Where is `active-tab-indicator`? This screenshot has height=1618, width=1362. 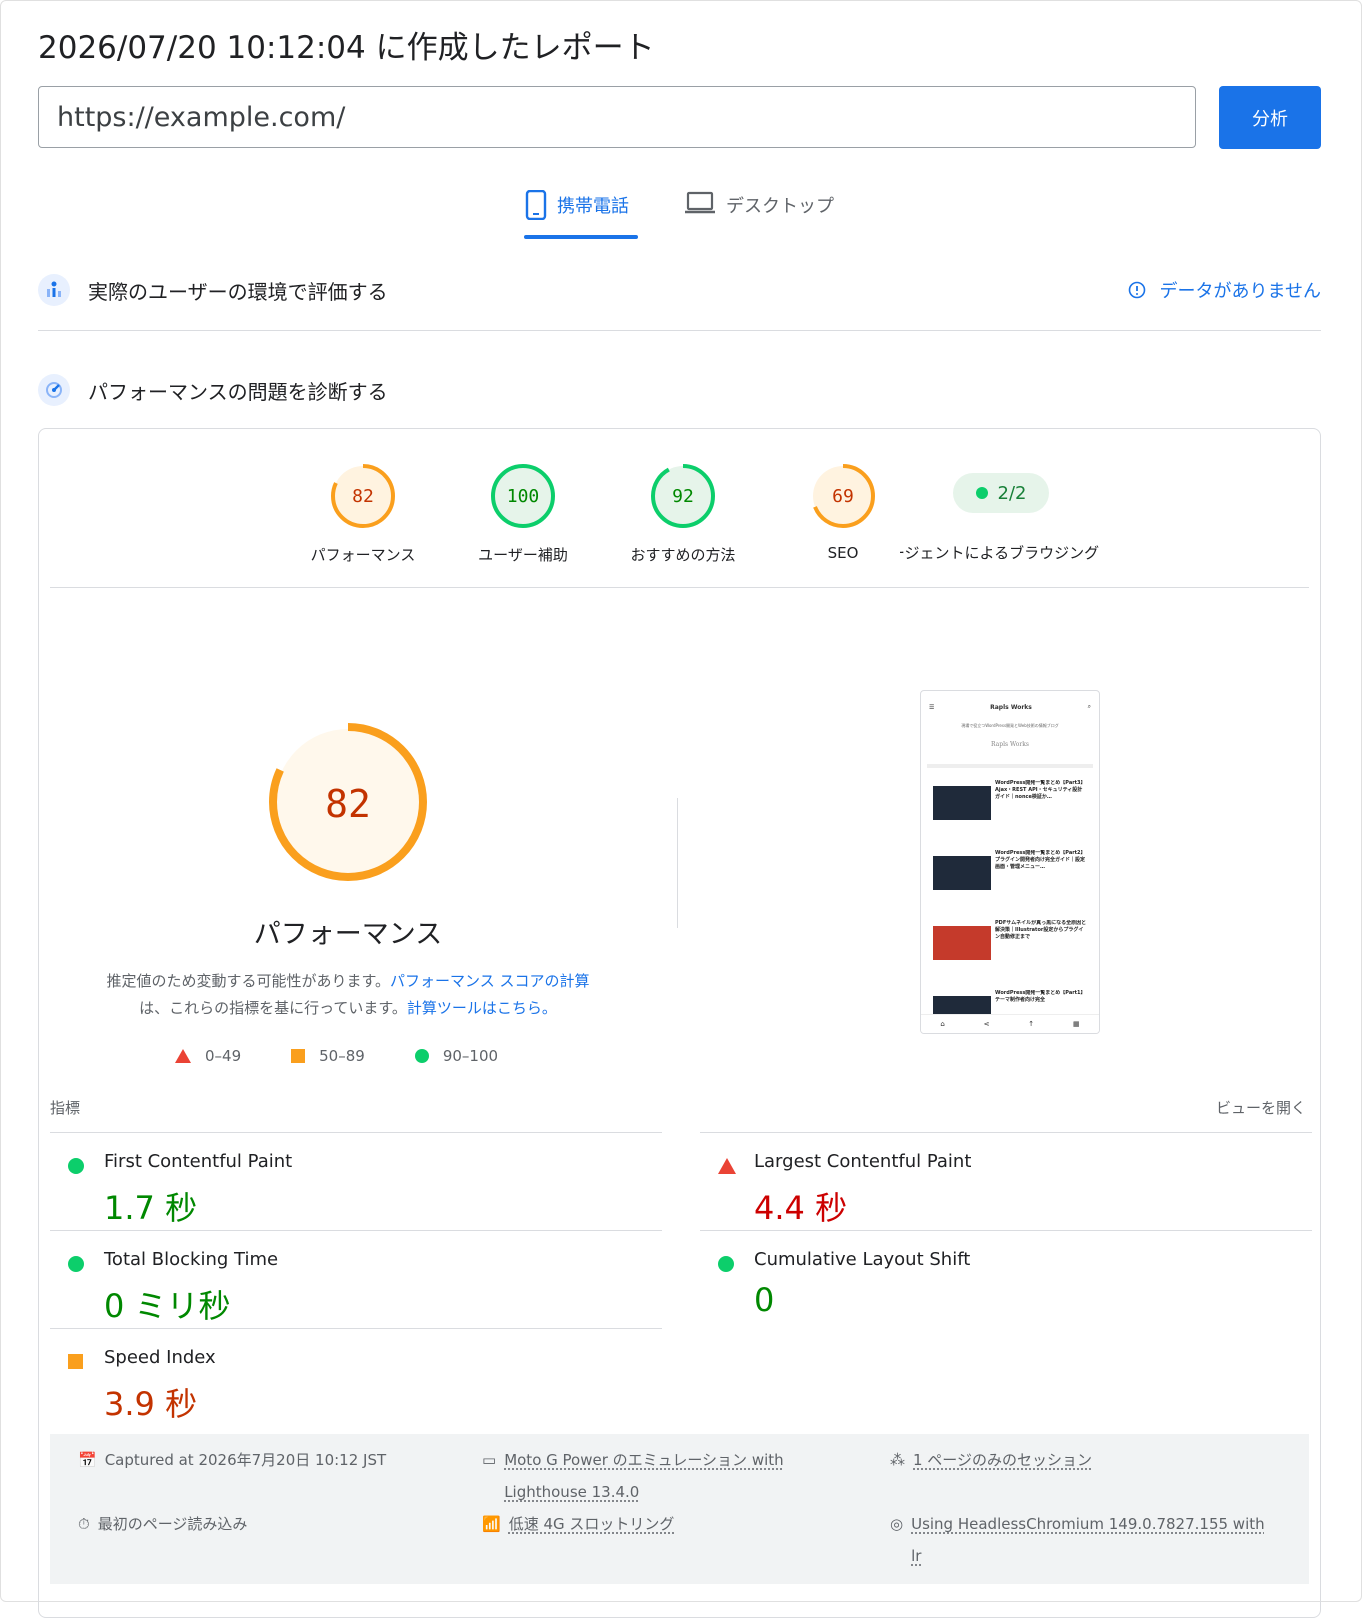
active-tab-indicator is located at coordinates (581, 237).